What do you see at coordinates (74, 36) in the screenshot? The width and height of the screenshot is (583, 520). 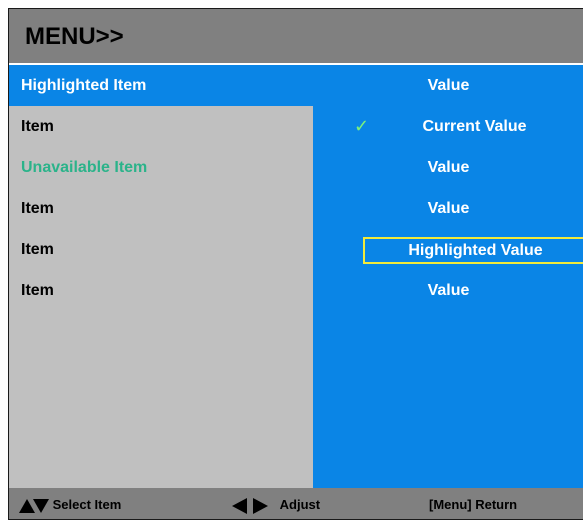 I see `menu-title: MENU>>` at bounding box center [74, 36].